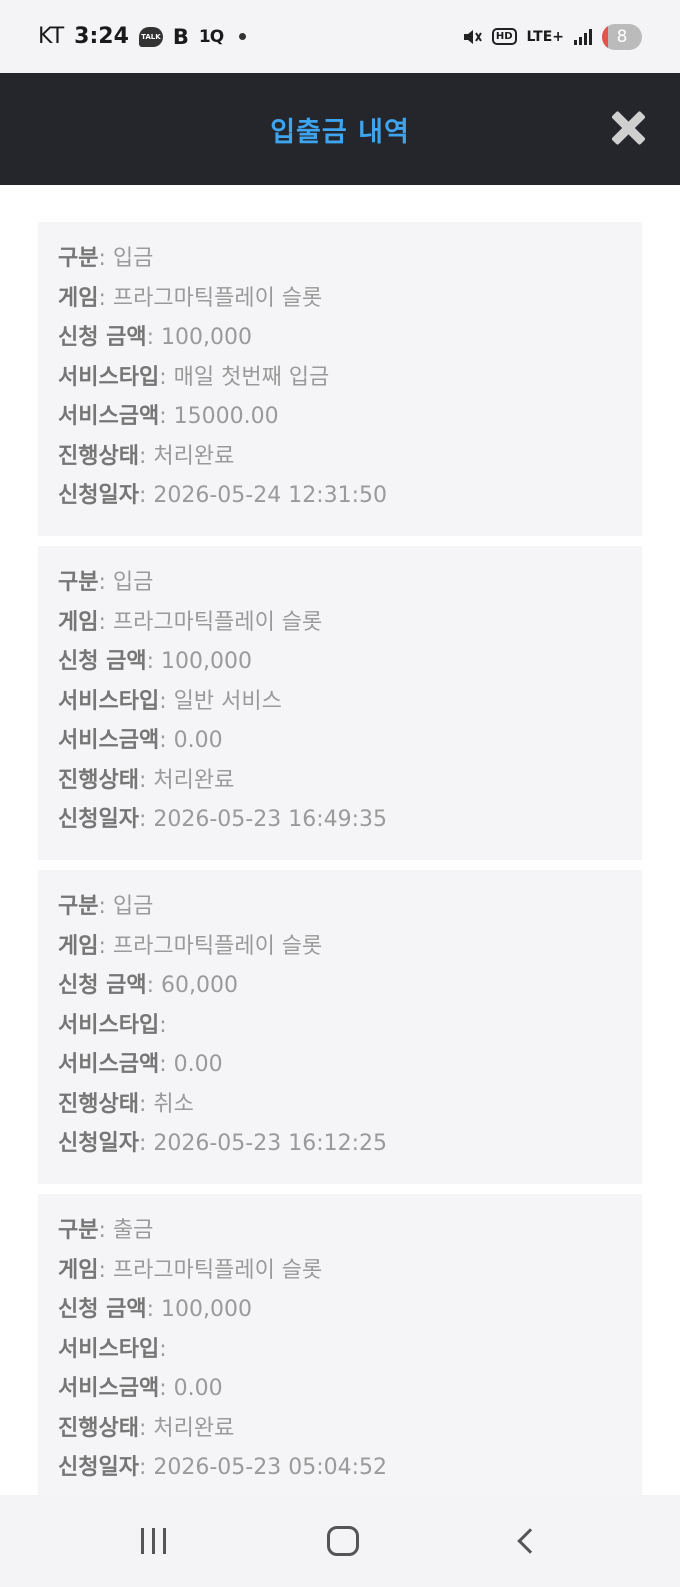  Describe the element at coordinates (243, 36) in the screenshot. I see `more-notifications-icon` at that location.